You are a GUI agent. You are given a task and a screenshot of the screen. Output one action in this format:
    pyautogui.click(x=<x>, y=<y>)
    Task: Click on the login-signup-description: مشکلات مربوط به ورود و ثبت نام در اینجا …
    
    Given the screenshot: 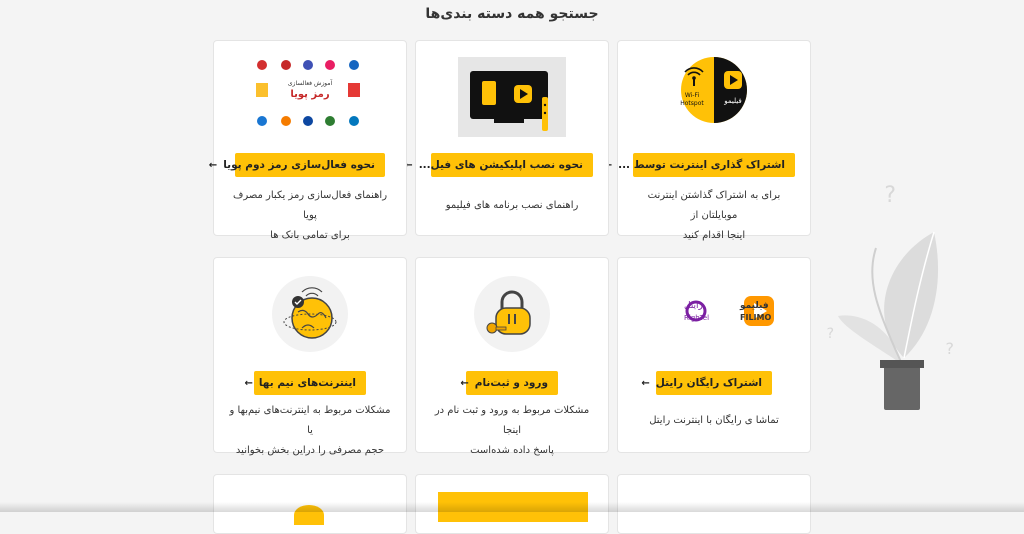 What is the action you would take?
    pyautogui.click(x=512, y=430)
    